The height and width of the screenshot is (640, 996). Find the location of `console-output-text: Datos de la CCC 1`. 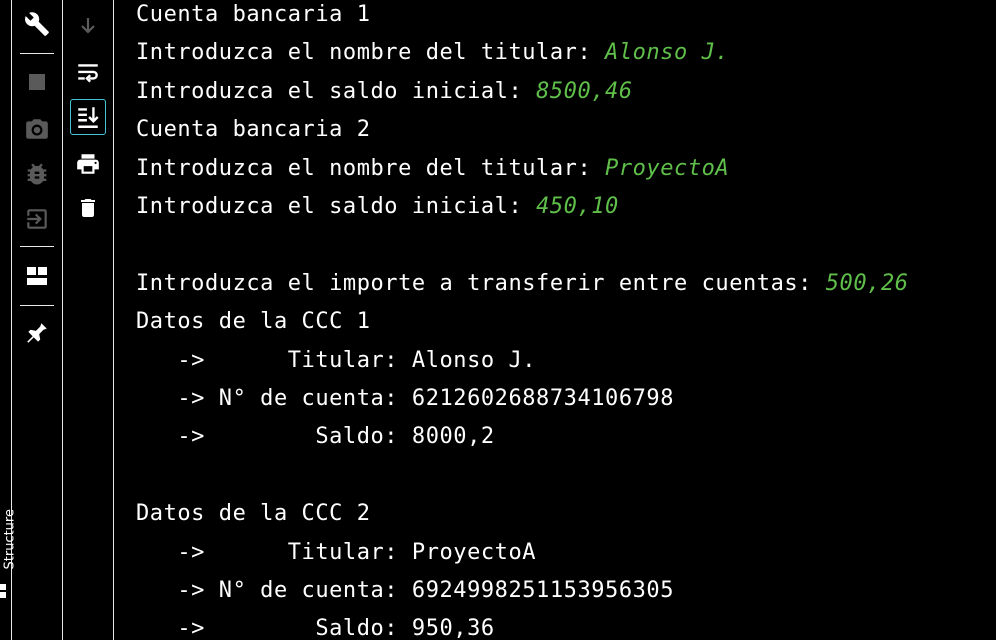

console-output-text: Datos de la CCC 1 is located at coordinates (253, 322).